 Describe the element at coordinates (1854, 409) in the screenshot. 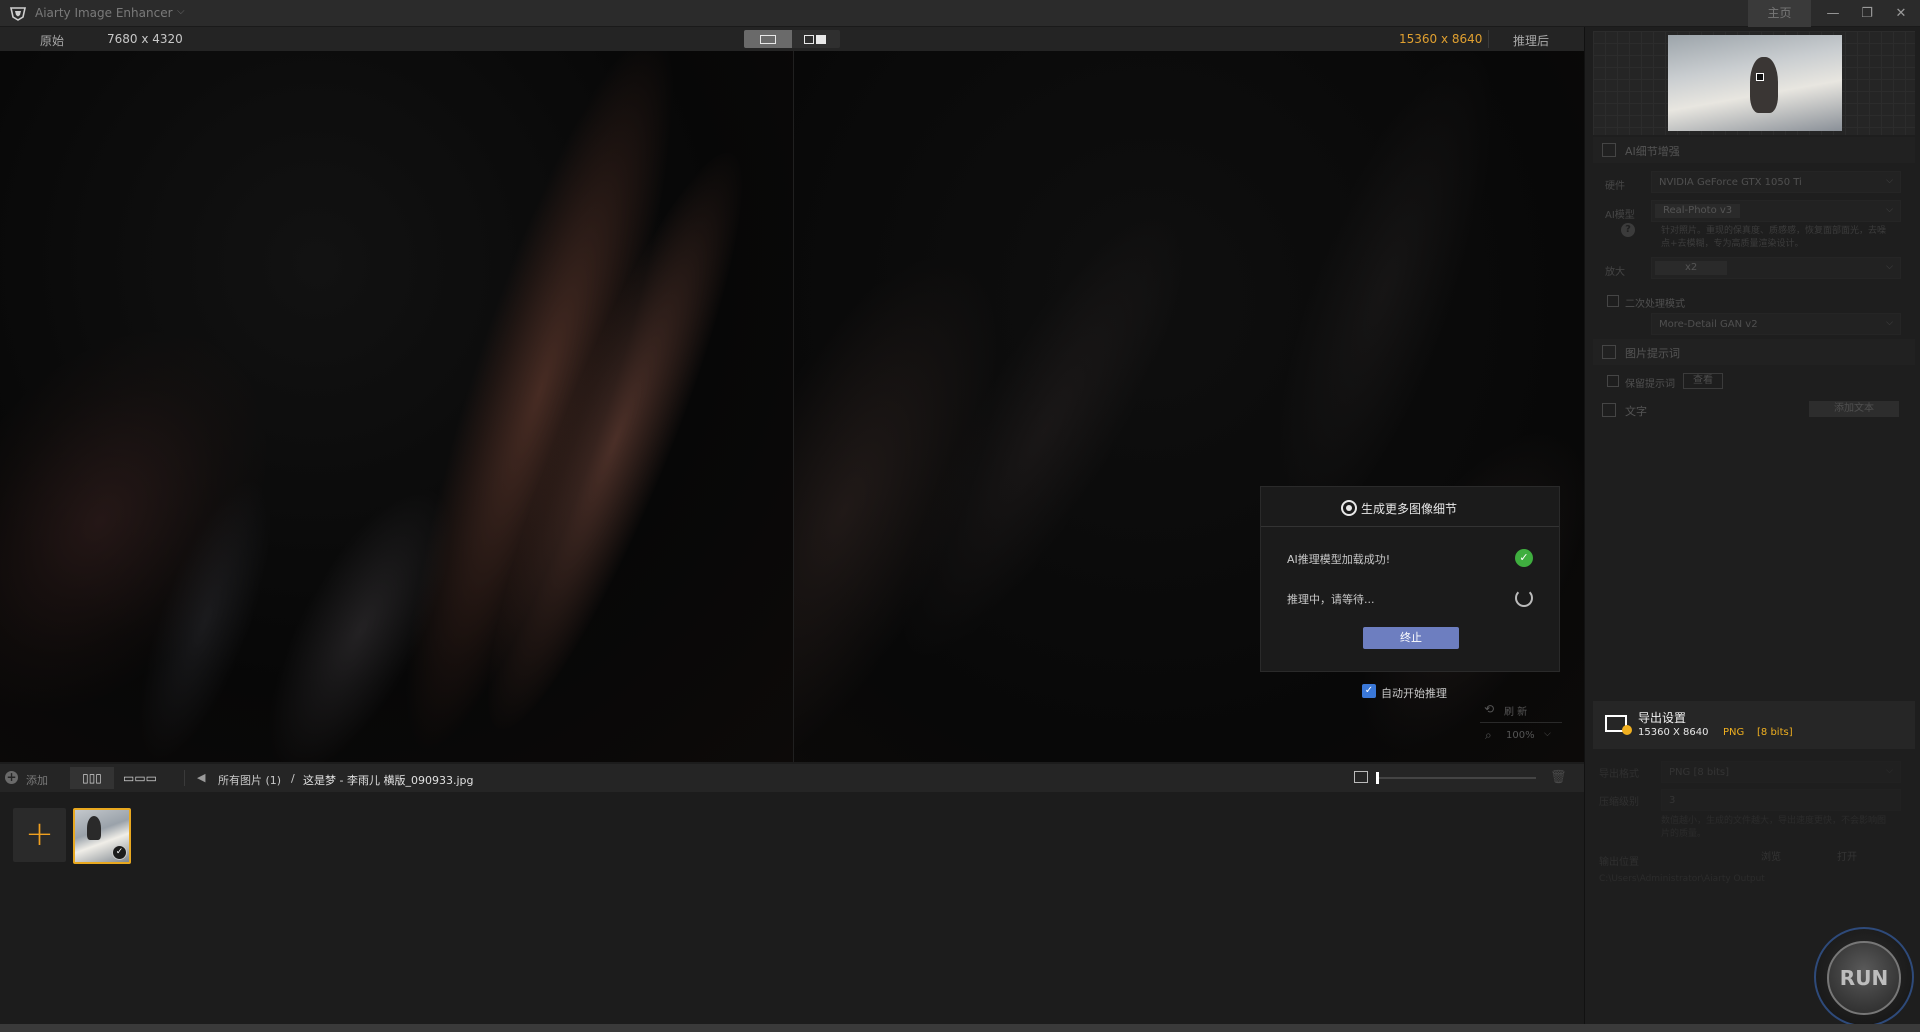

I see `add-text-button: 添加文本` at that location.